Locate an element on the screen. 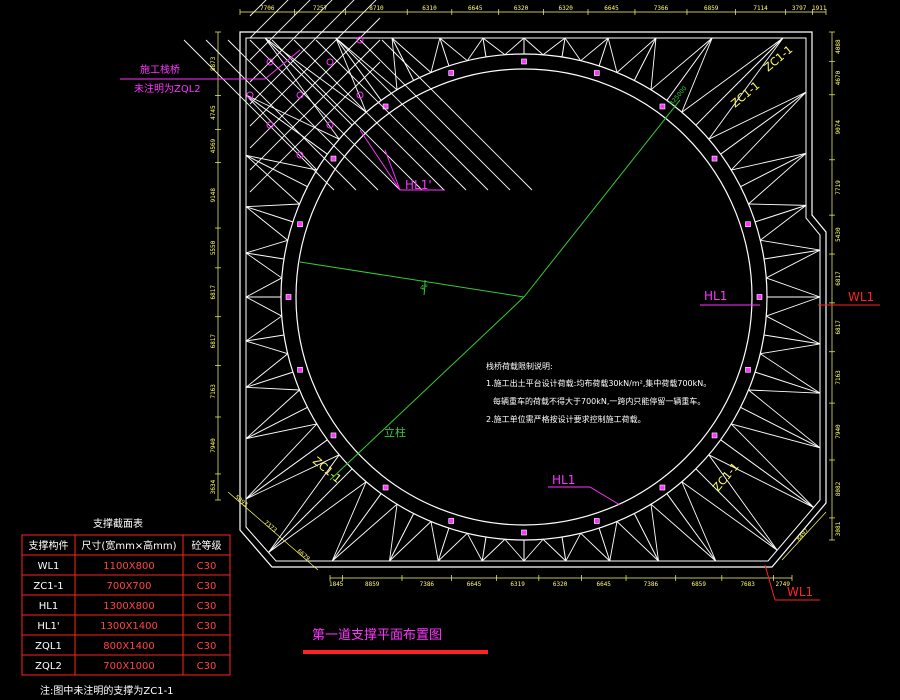 This screenshot has width=900, height=700. dimension-text: 4670 is located at coordinates (838, 77).